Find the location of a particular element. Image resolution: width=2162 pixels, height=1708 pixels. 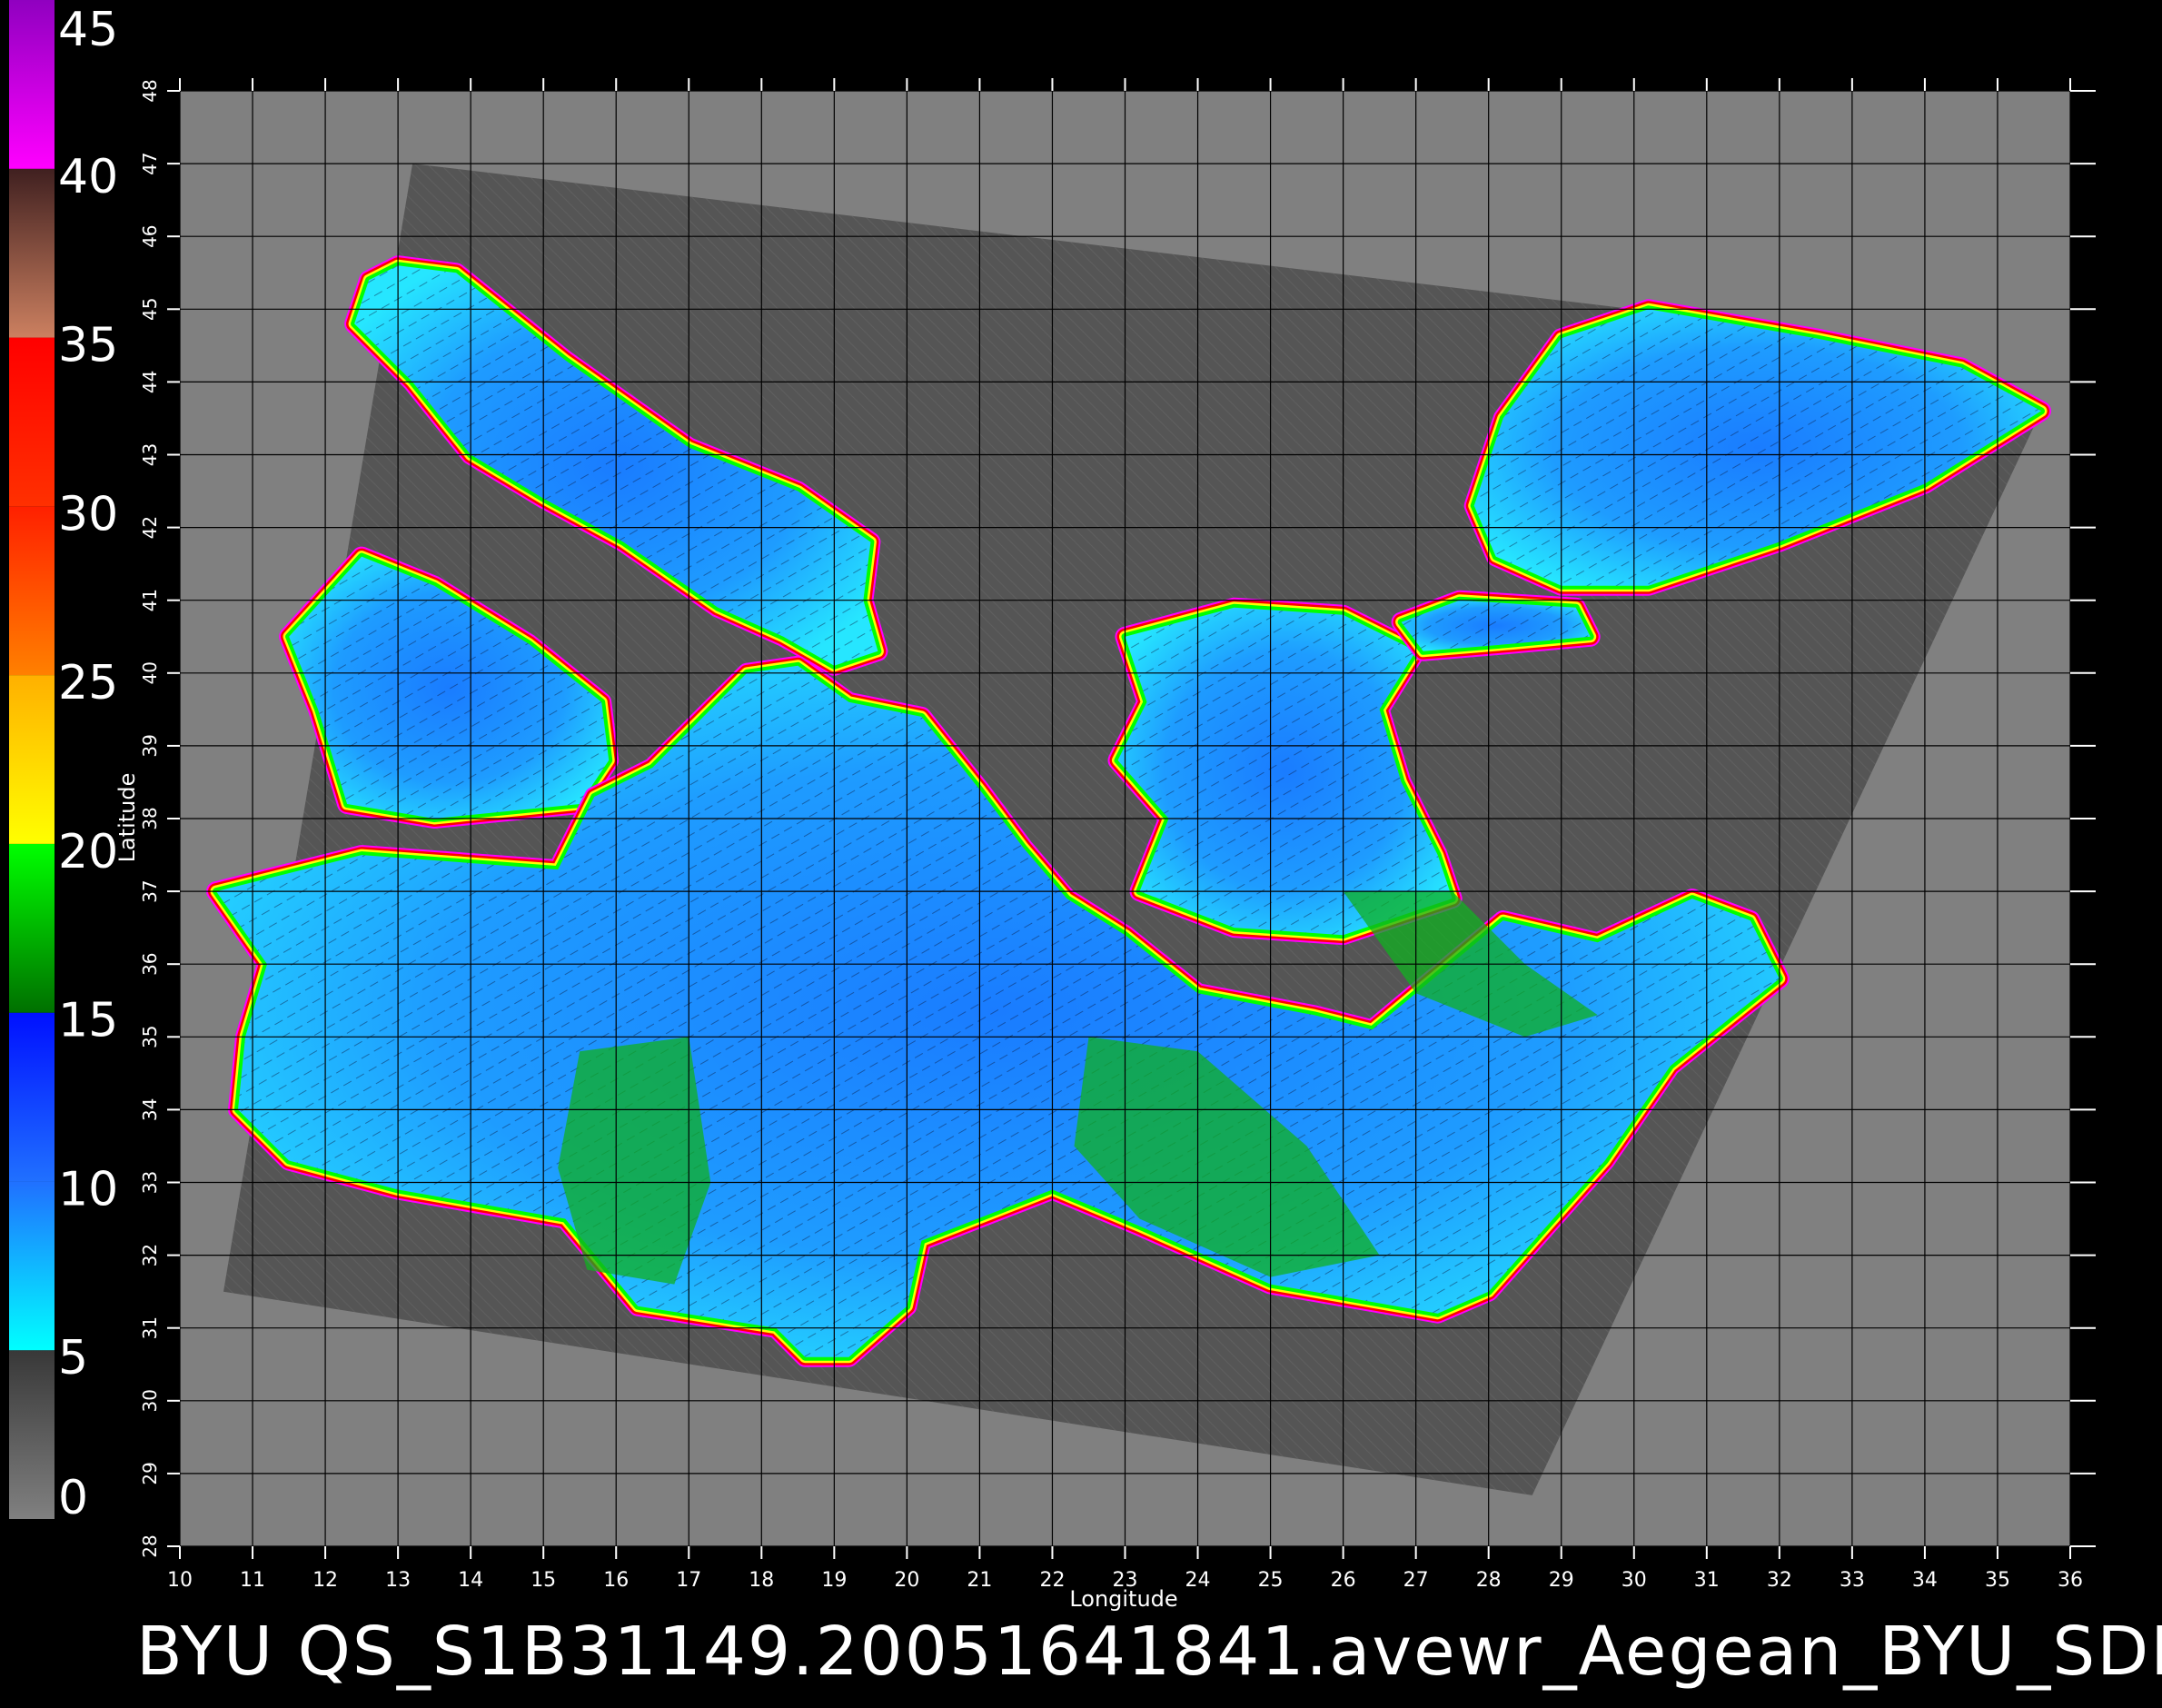

x-tick-label-26: 26 is located at coordinates (1343, 1580).